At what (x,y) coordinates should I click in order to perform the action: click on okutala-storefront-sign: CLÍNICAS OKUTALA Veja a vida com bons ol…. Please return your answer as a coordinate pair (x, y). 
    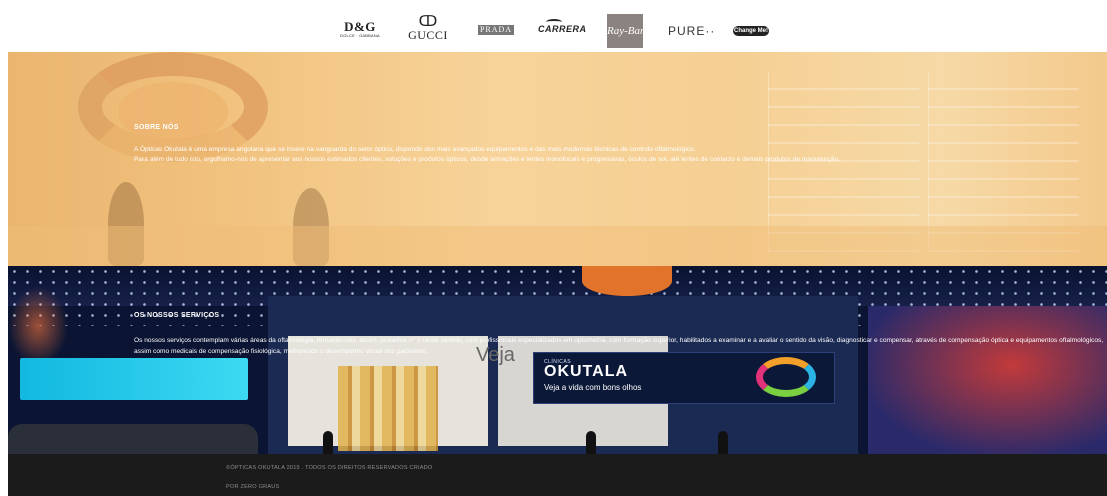
    Looking at the image, I should click on (684, 378).